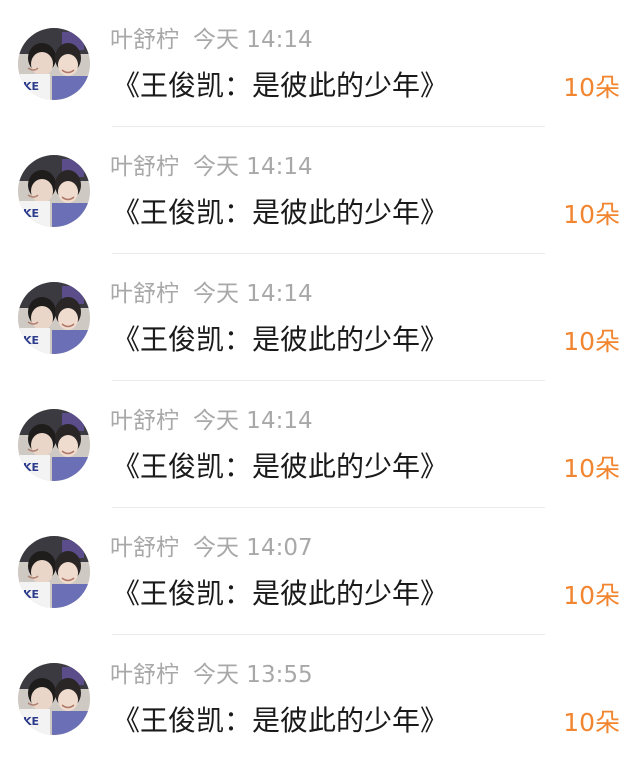  I want to click on timestamp: 今天 13:55, so click(253, 675).